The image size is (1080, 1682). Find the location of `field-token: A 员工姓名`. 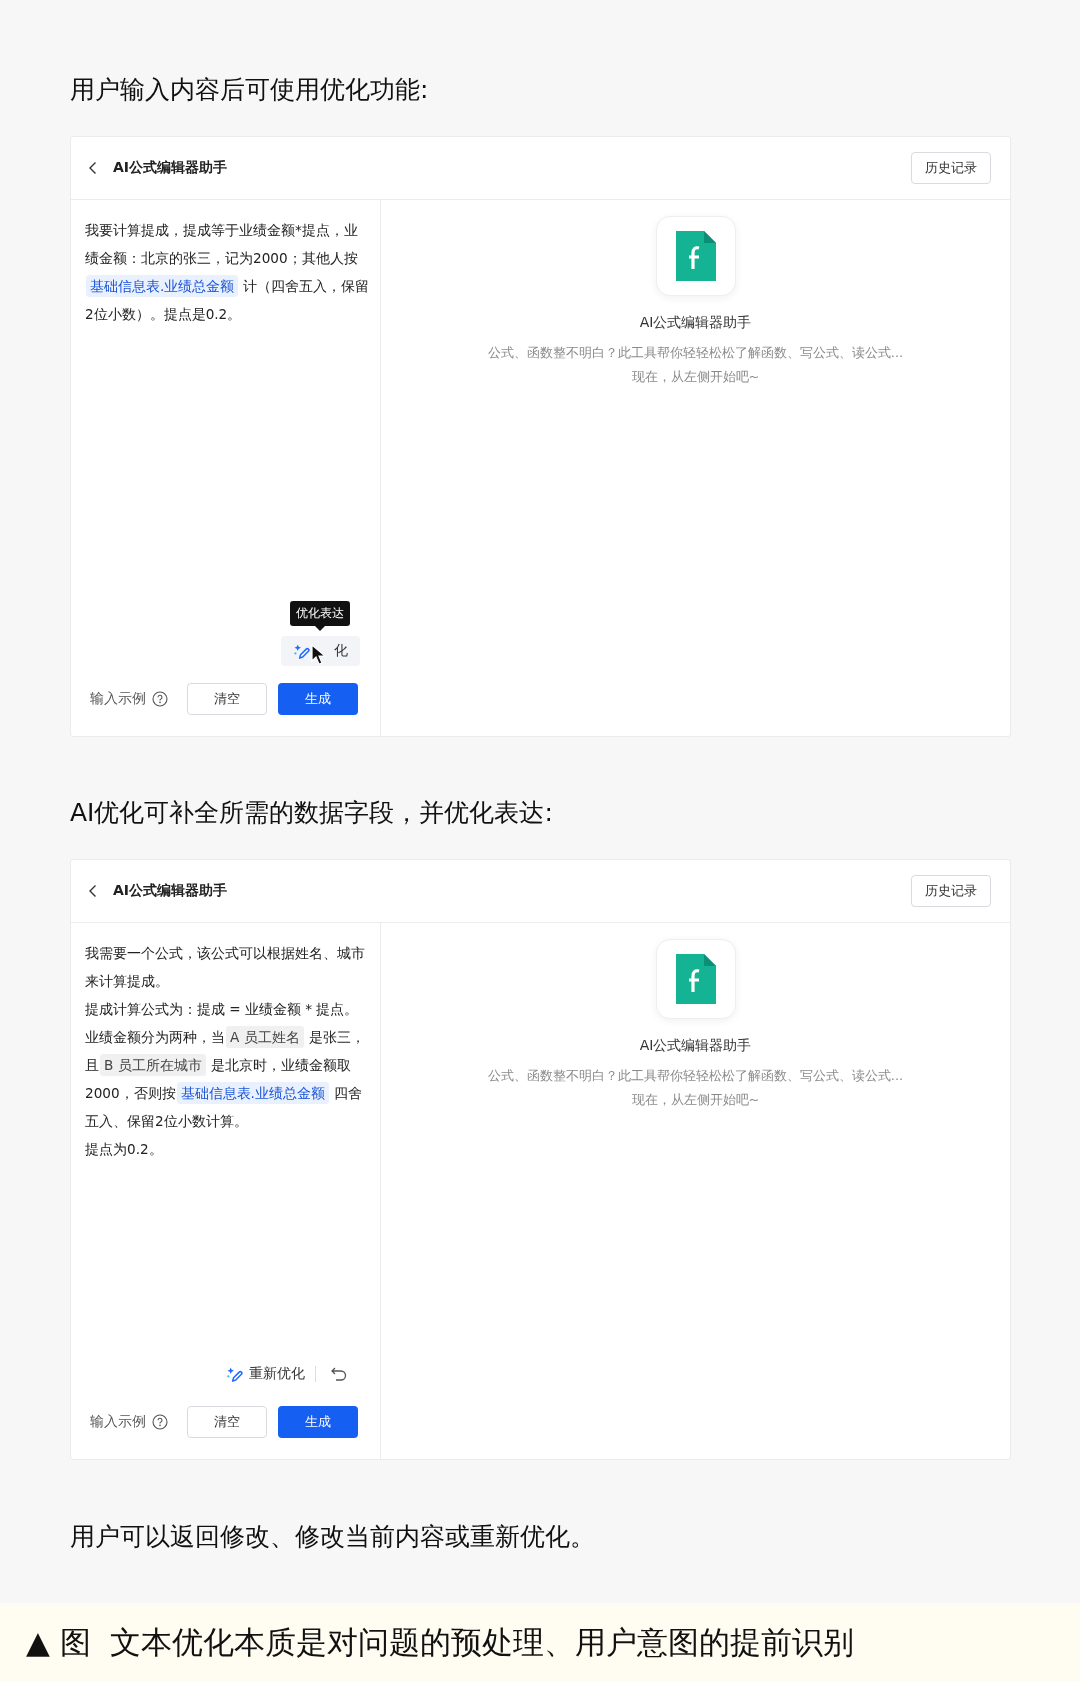

field-token: A 员工姓名 is located at coordinates (265, 1037).